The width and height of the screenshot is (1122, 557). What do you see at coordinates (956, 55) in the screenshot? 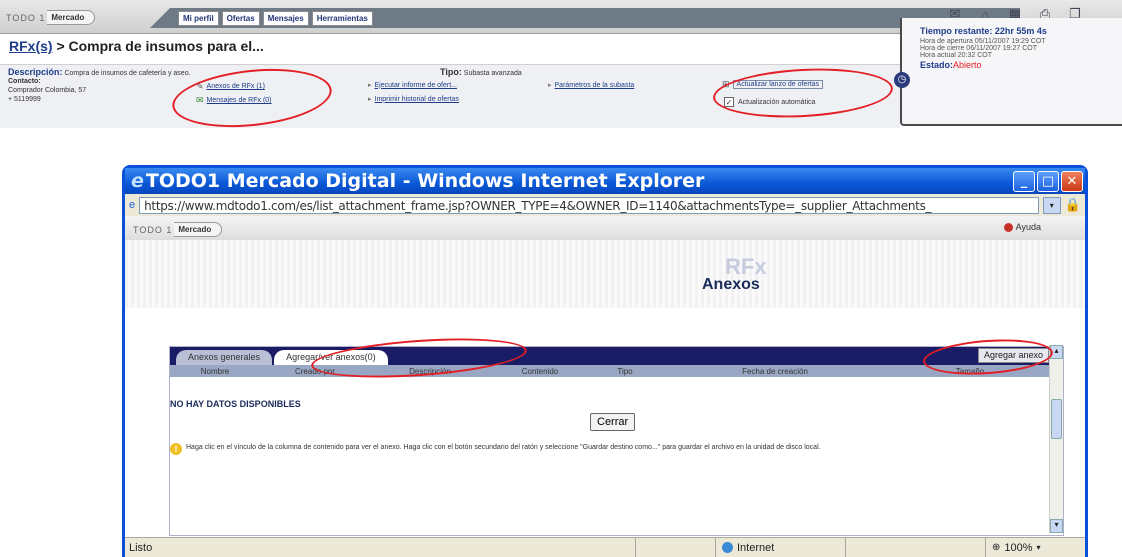
I see `hora-actual: Hora actual 20:32 COT` at bounding box center [956, 55].